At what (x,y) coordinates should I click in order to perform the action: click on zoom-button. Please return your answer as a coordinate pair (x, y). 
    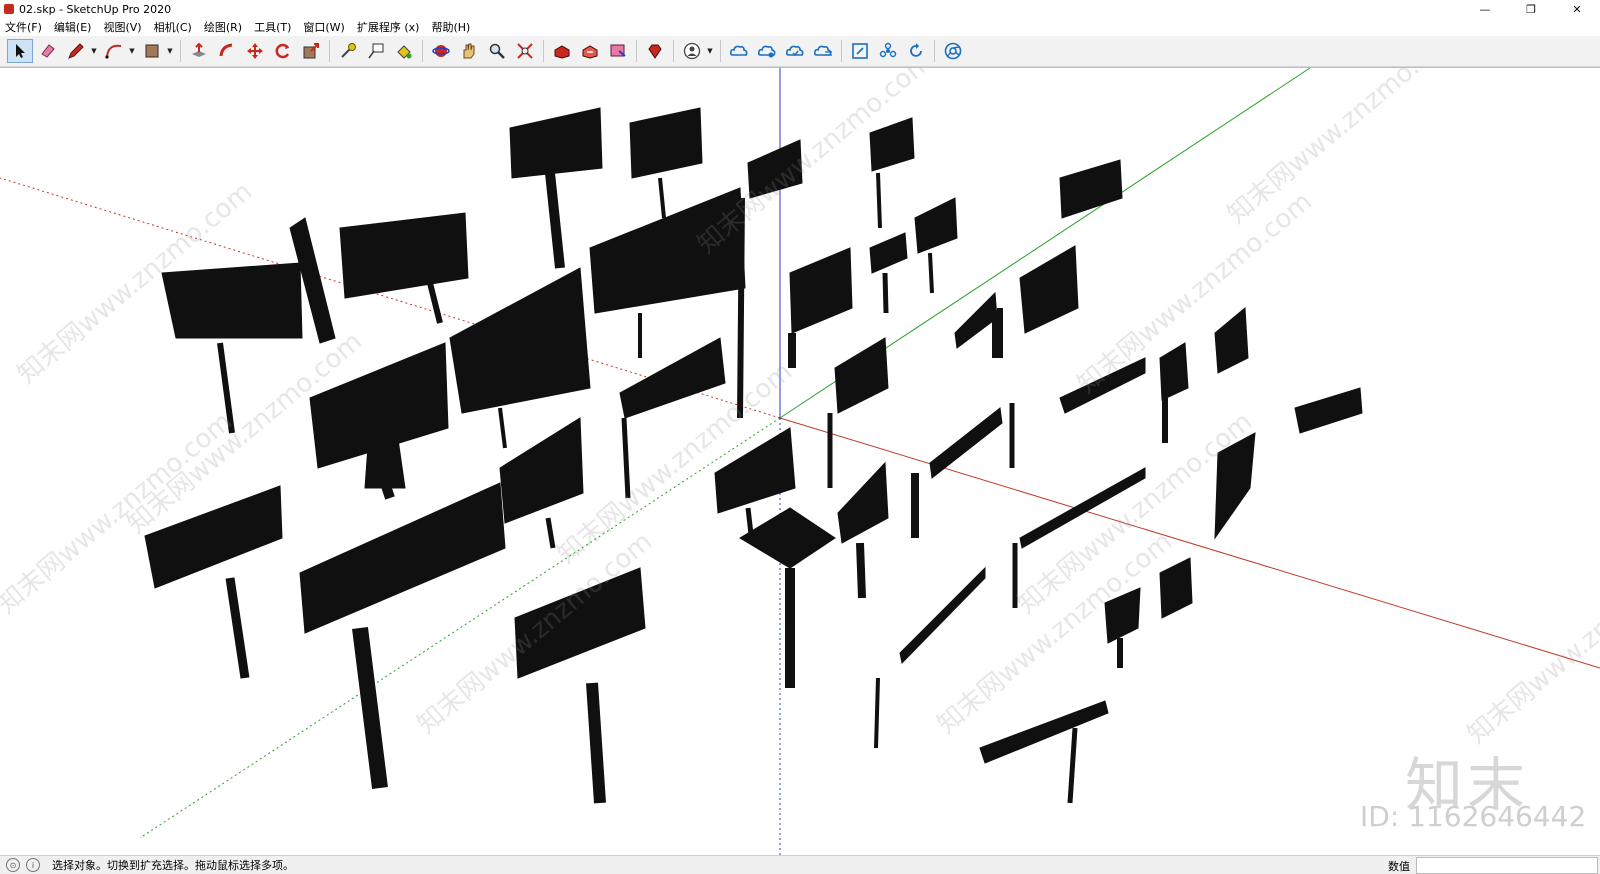
    Looking at the image, I should click on (497, 51).